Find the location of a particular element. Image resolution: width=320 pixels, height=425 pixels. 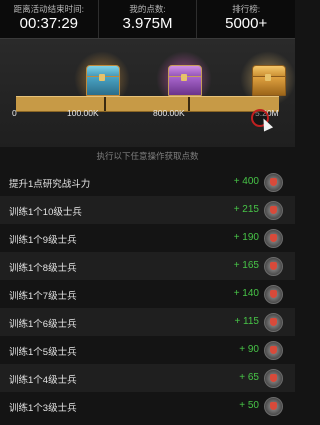

task-row: 训练1个8级士兵 + 165 is located at coordinates (147, 266).